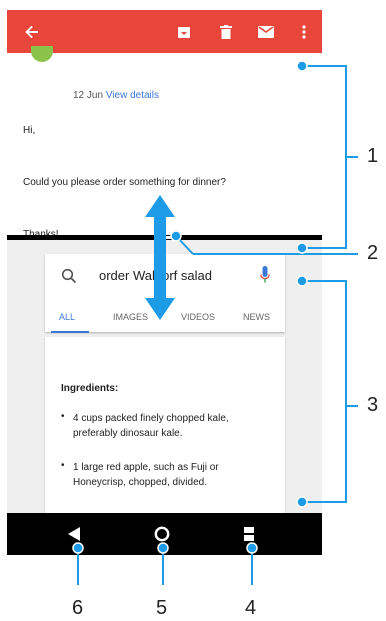  What do you see at coordinates (304, 31) in the screenshot?
I see `more-vert-icon` at bounding box center [304, 31].